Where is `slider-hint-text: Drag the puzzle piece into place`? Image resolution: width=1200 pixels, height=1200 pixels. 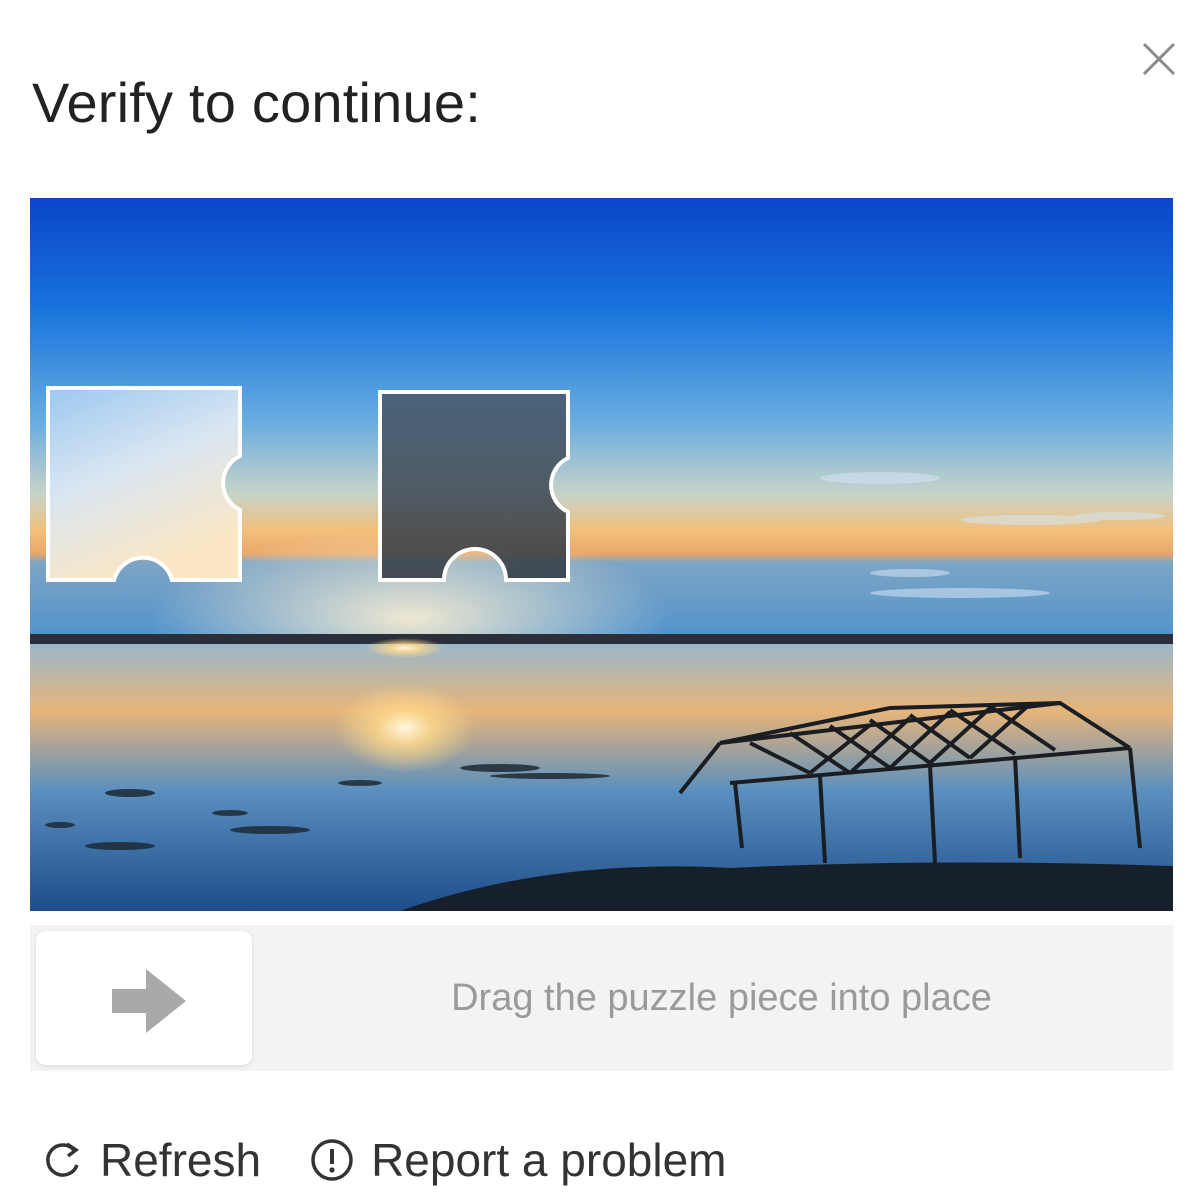 slider-hint-text: Drag the puzzle piece into place is located at coordinates (721, 998).